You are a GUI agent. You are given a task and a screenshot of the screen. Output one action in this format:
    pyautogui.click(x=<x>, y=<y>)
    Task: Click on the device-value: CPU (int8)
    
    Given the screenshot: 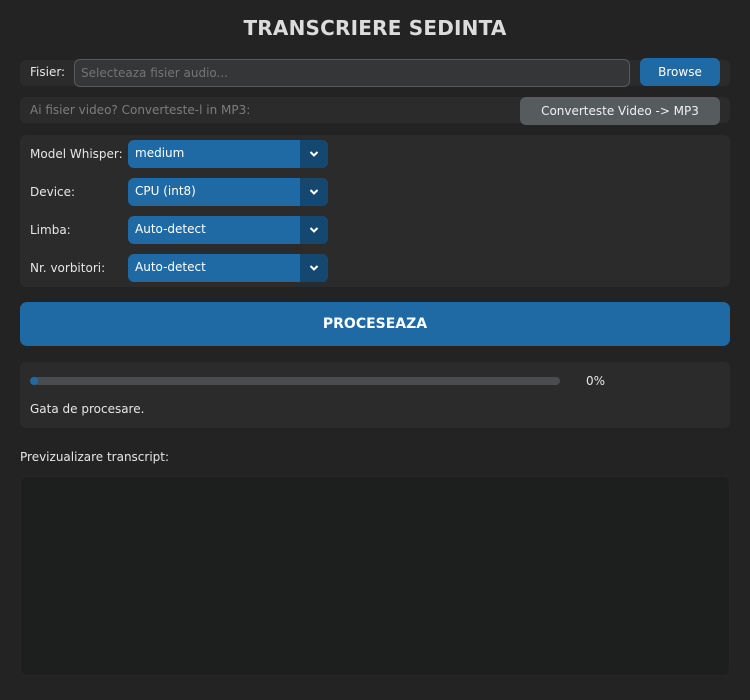 What is the action you would take?
    pyautogui.click(x=165, y=191)
    